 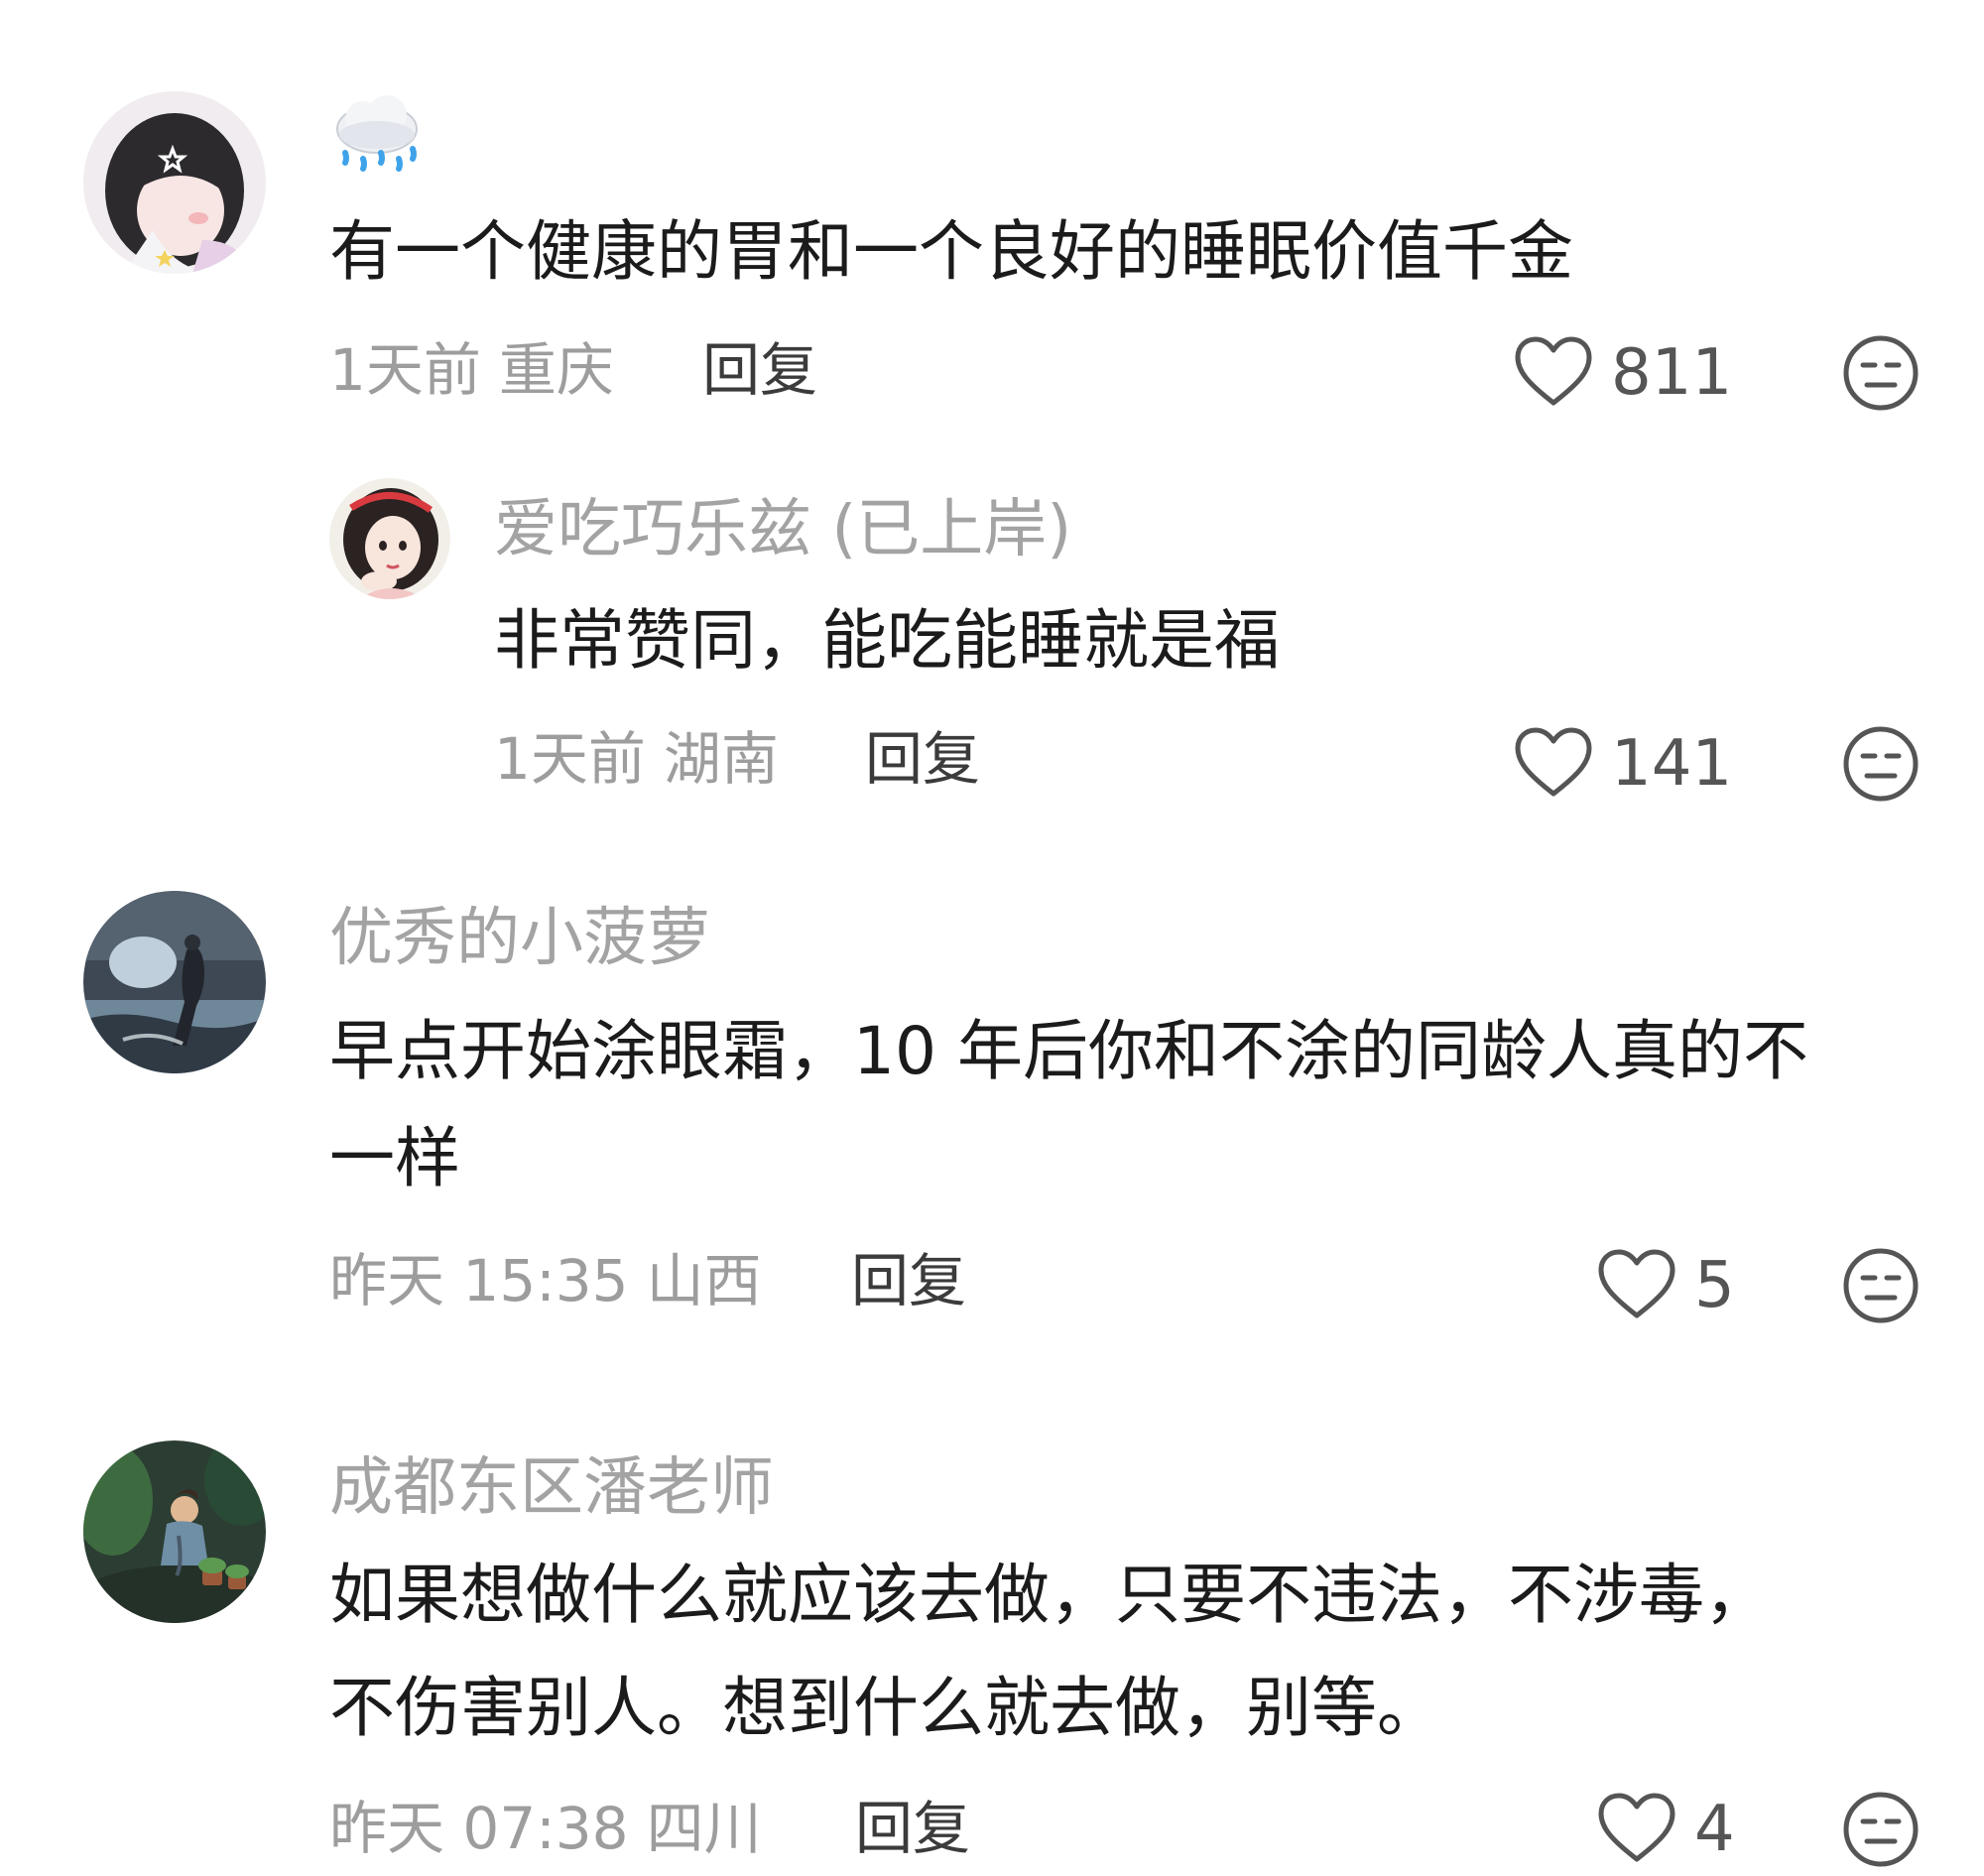 I want to click on username: 爱吃巧乐兹 (已上岸), so click(x=782, y=529).